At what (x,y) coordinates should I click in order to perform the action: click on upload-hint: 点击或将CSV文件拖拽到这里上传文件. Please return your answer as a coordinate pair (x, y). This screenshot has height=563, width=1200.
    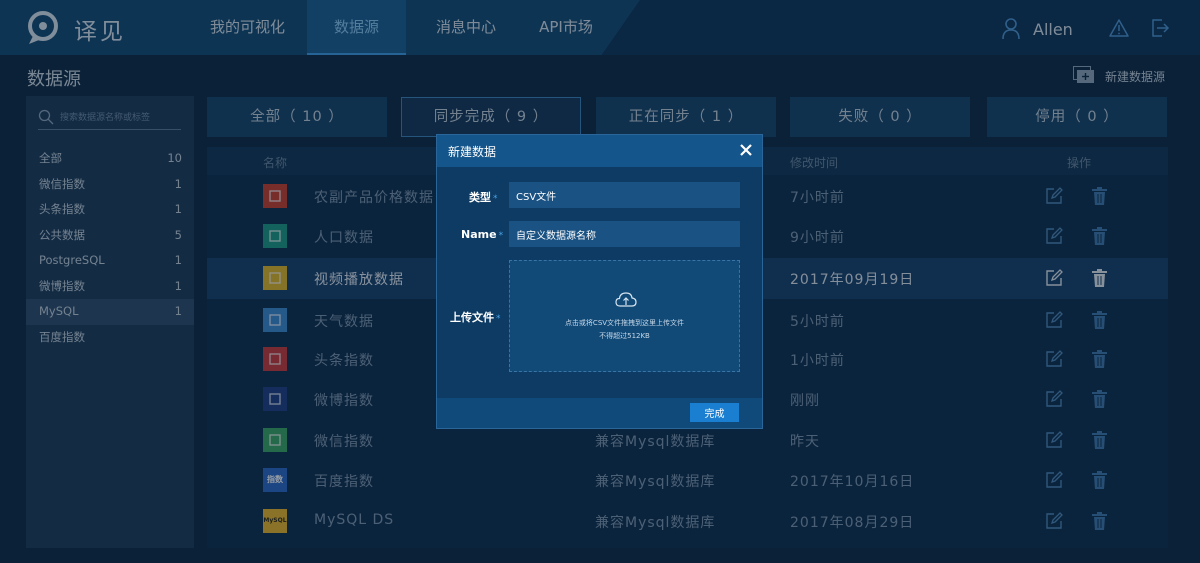
    Looking at the image, I should click on (624, 323).